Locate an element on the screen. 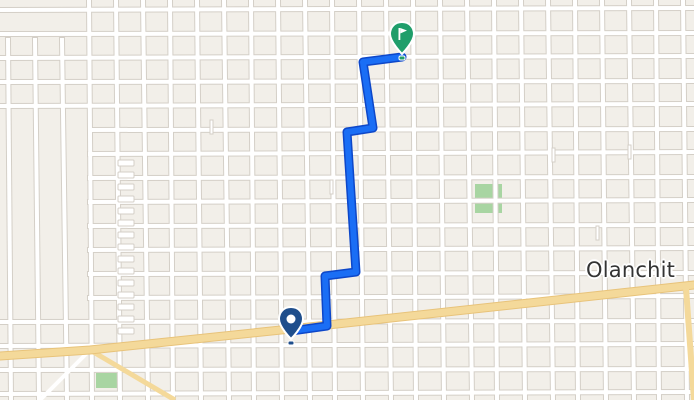  flag-pin-icon is located at coordinates (402, 40).